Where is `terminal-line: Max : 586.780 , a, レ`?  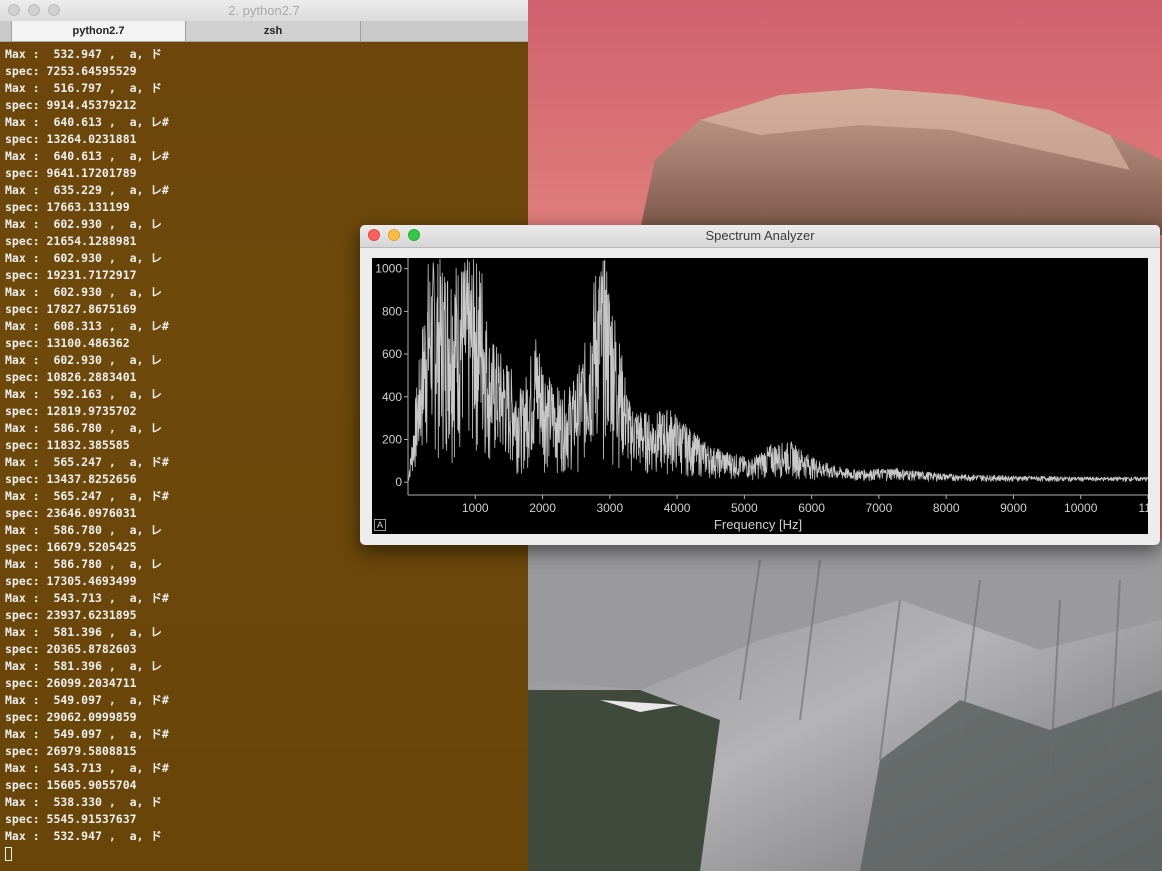 terminal-line: Max : 586.780 , a, レ is located at coordinates (83, 564).